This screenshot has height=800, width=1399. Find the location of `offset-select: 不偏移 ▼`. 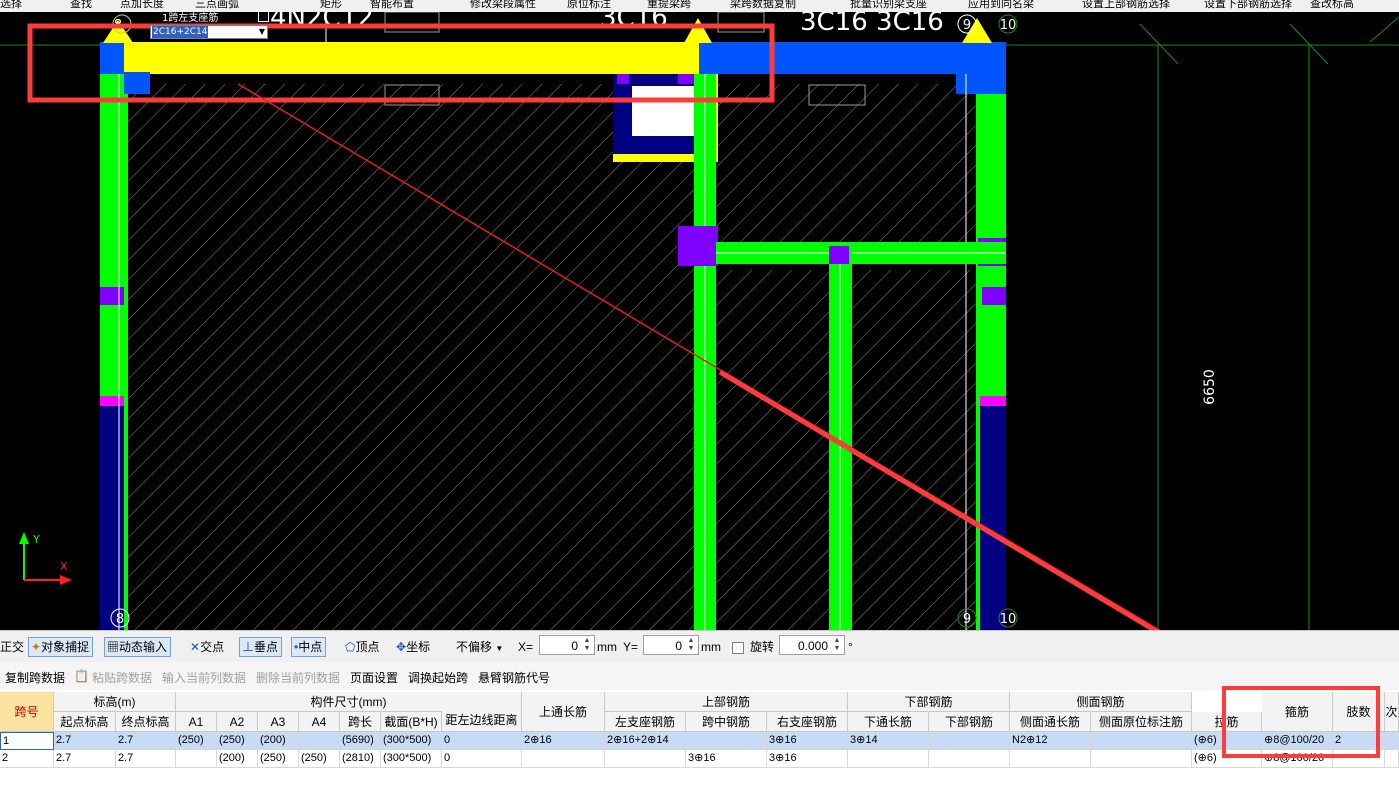

offset-select: 不偏移 ▼ is located at coordinates (479, 647).